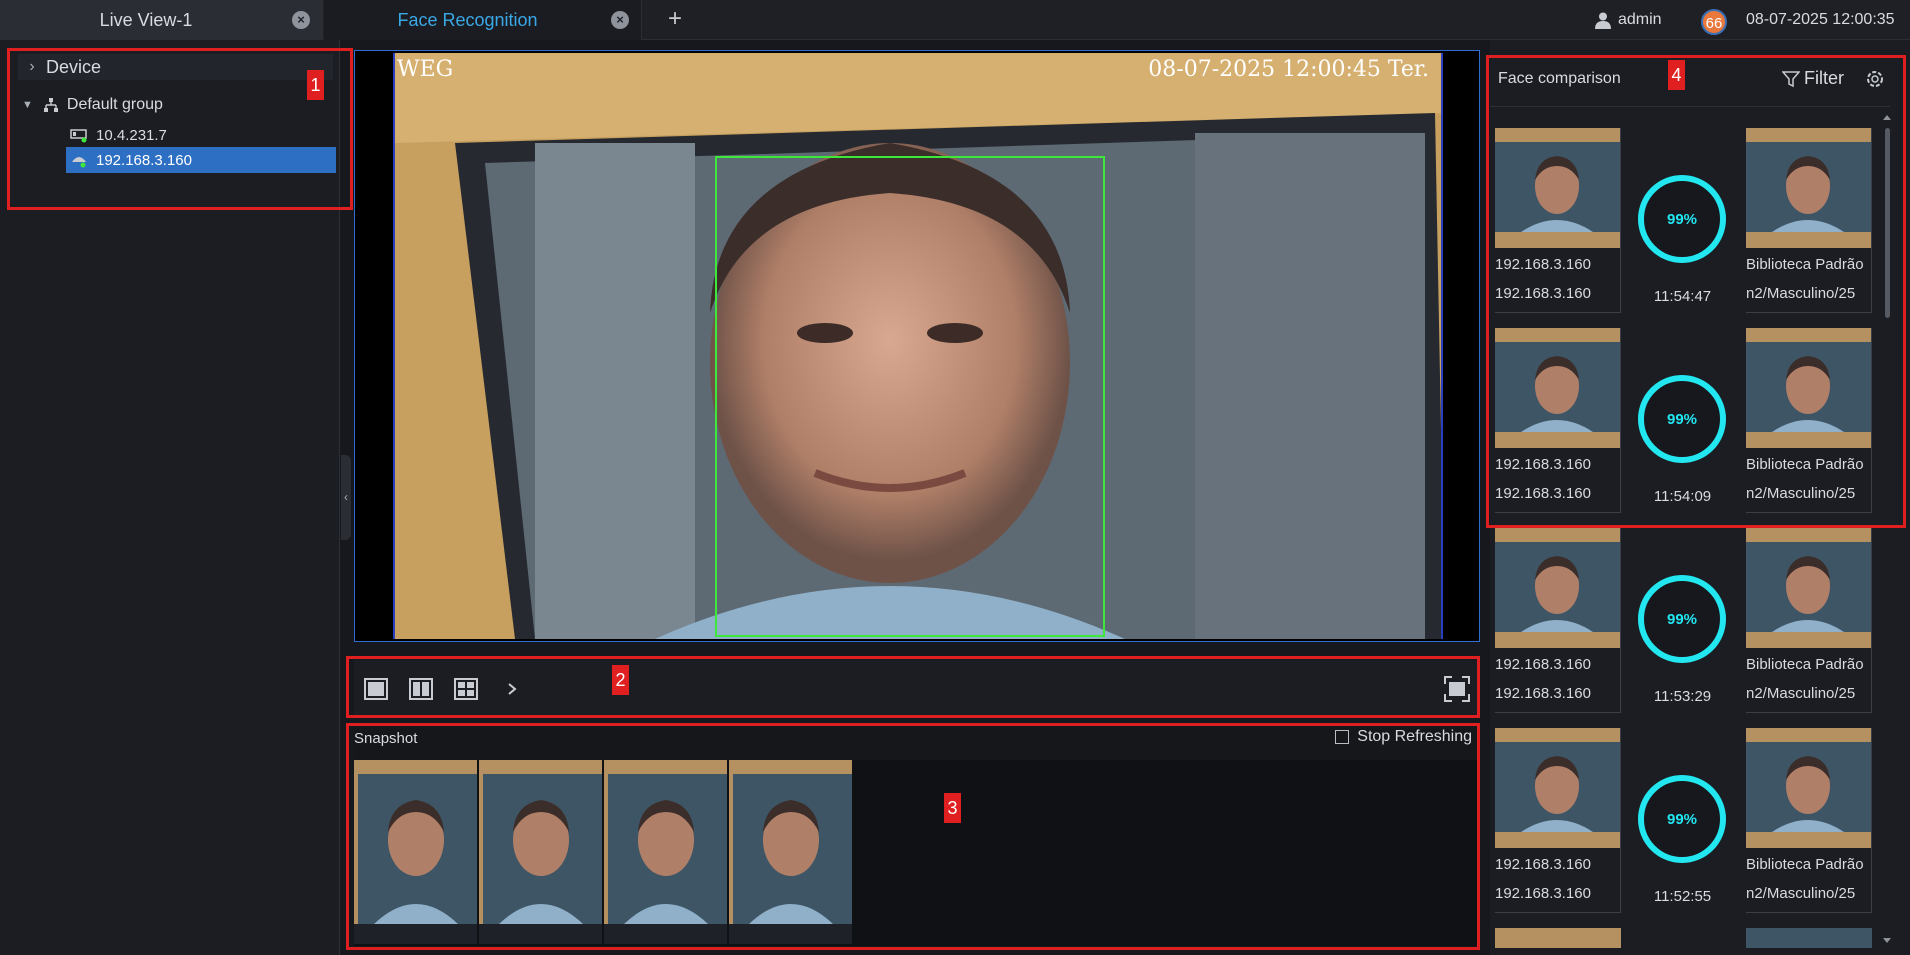  Describe the element at coordinates (1682, 896) in the screenshot. I see `match-time: 11:52:55` at that location.